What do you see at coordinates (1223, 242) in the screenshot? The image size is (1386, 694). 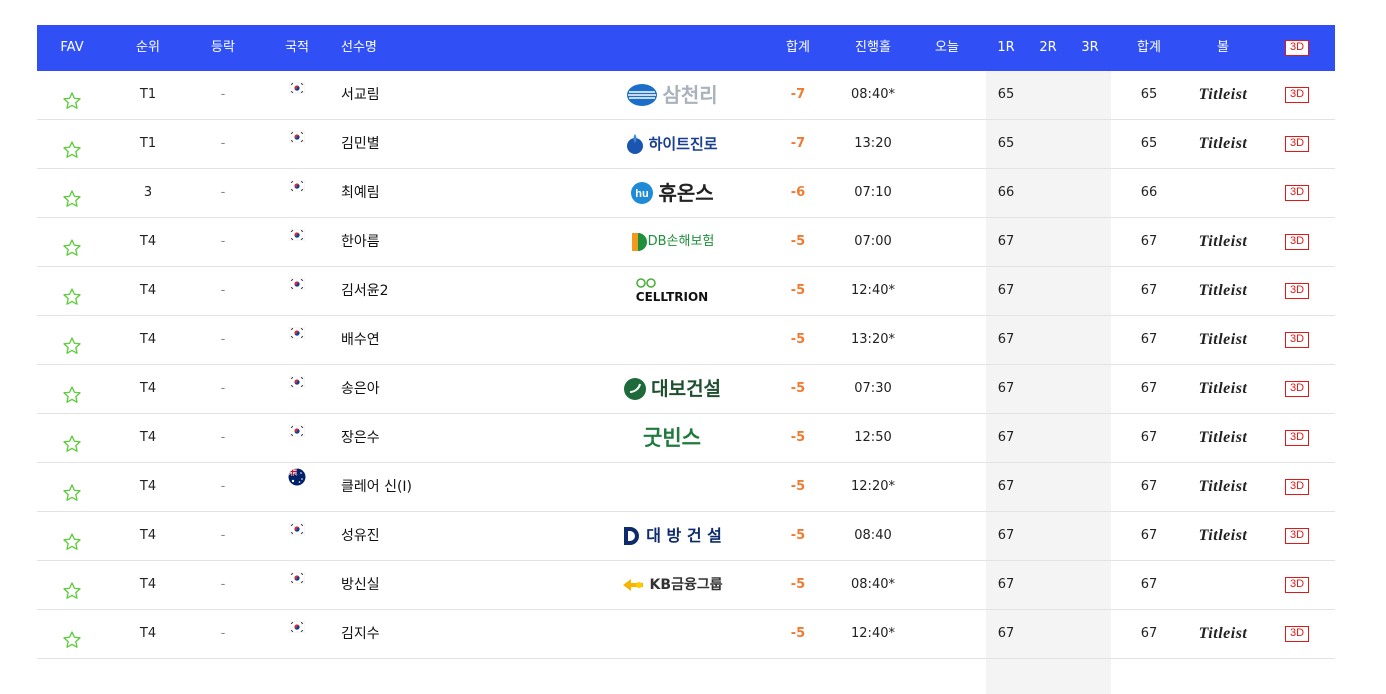 I see `ball-brand: Titleist` at bounding box center [1223, 242].